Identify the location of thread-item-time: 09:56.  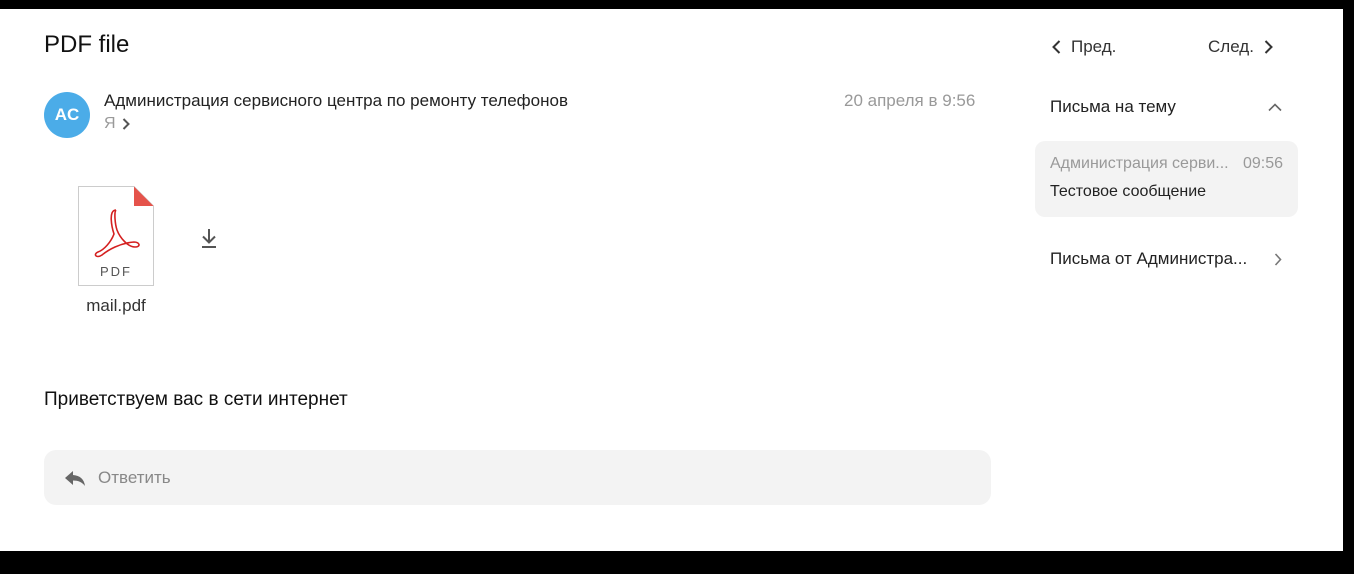
(1262, 163).